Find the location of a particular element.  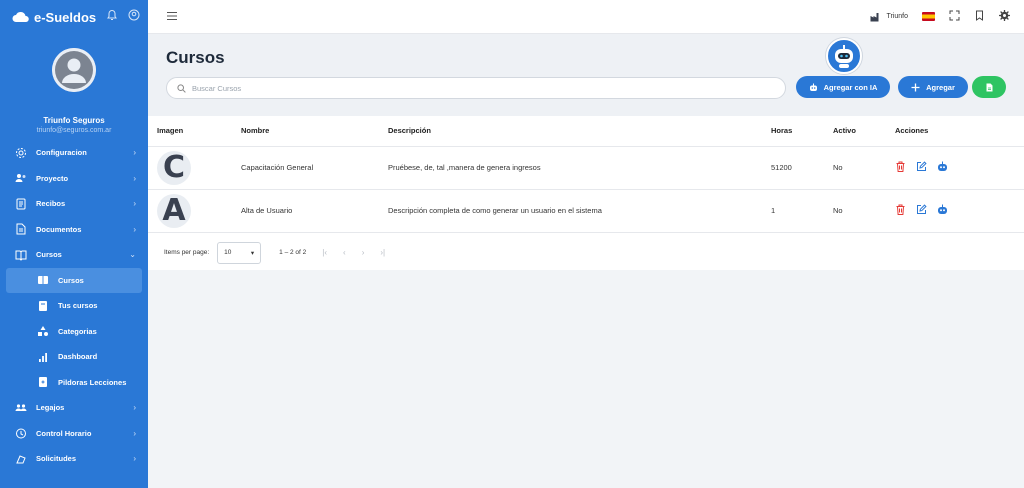

course-image: A is located at coordinates (174, 210).